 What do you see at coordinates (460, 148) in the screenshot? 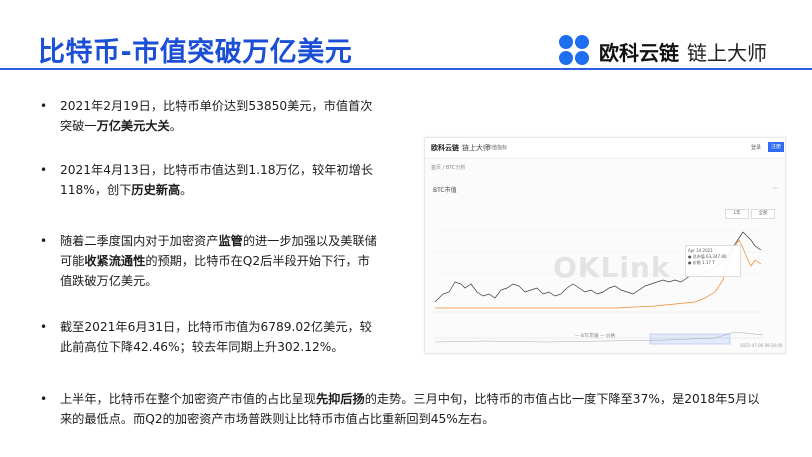
I see `screenshot-brand: 欧科云链 链上大师` at bounding box center [460, 148].